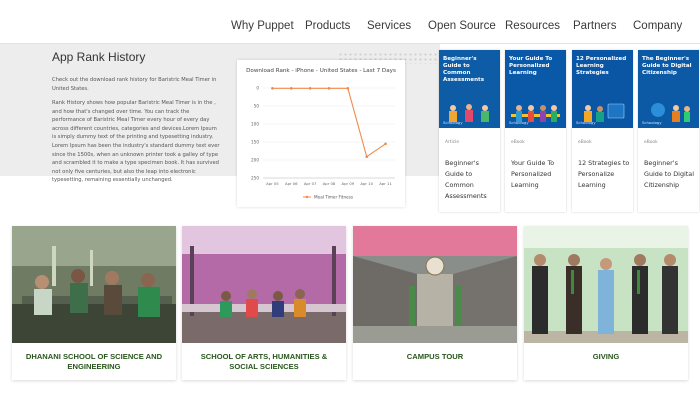  What do you see at coordinates (594, 26) in the screenshot?
I see `nav-item-partners: Partners` at bounding box center [594, 26].